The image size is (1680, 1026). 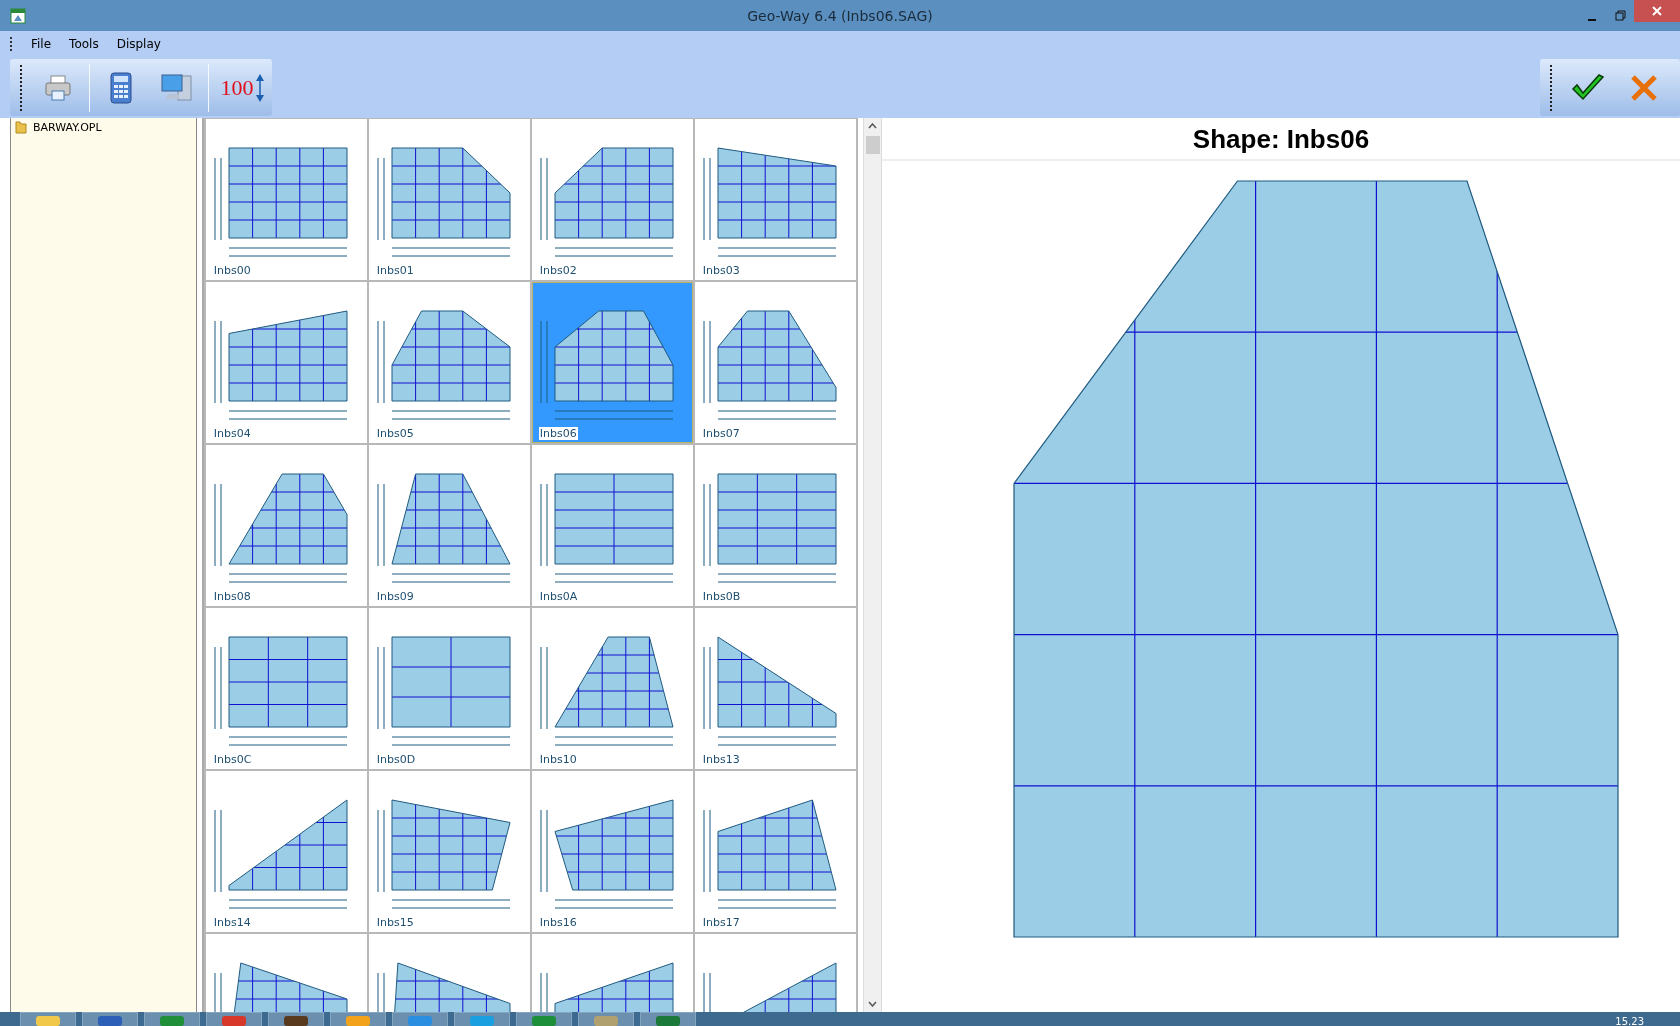 What do you see at coordinates (872, 145) in the screenshot?
I see `scroll-thumb` at bounding box center [872, 145].